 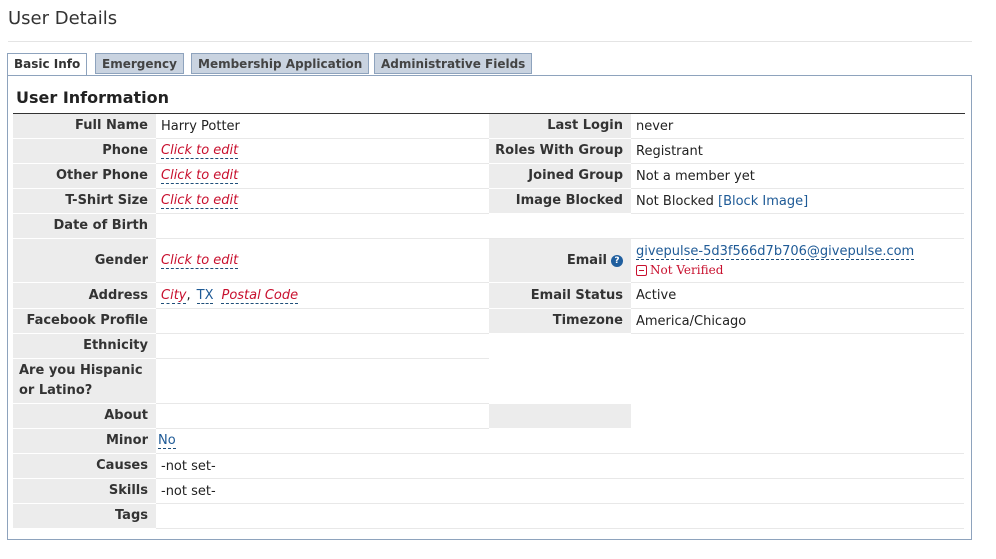 What do you see at coordinates (63, 18) in the screenshot?
I see `page-title: User Details` at bounding box center [63, 18].